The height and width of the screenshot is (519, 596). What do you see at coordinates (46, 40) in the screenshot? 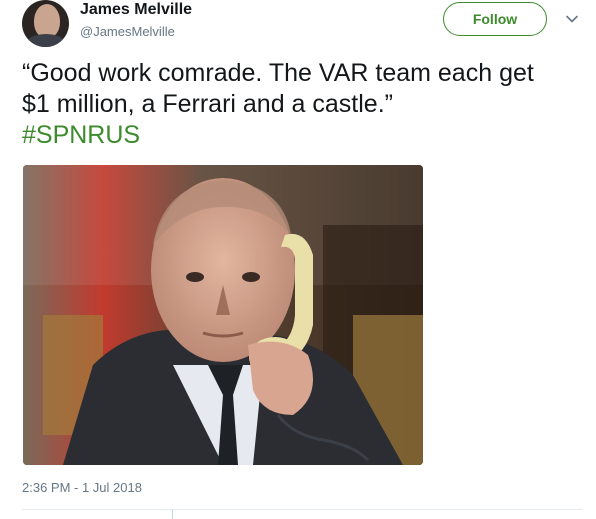
I see `avatar-shirt` at bounding box center [46, 40].